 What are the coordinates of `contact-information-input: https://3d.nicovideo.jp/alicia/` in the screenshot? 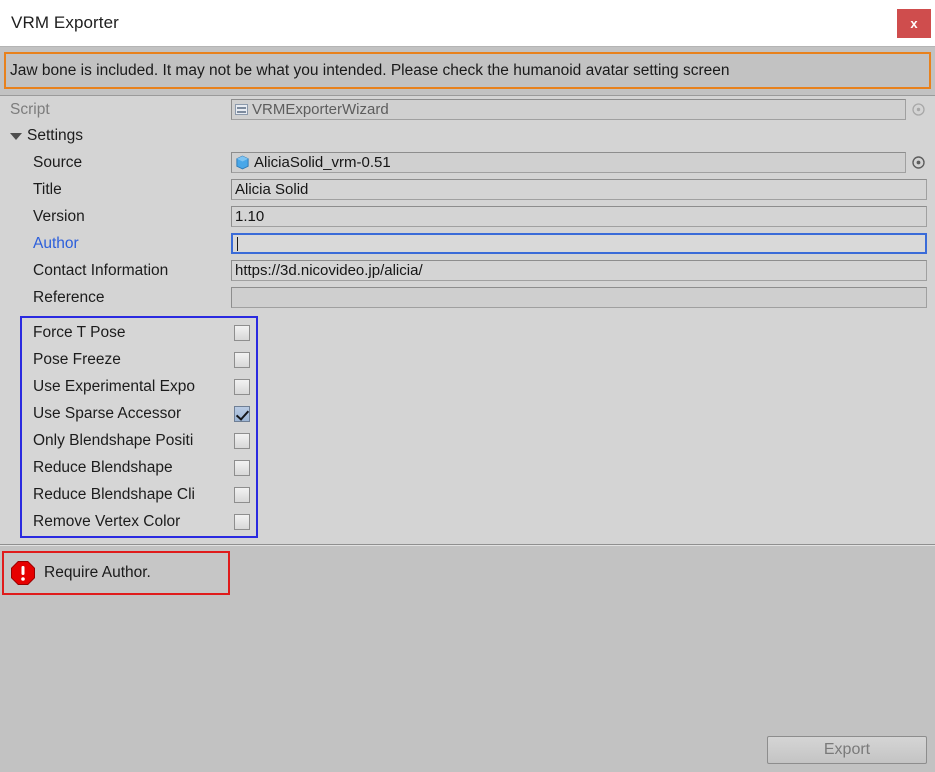 It's located at (579, 270).